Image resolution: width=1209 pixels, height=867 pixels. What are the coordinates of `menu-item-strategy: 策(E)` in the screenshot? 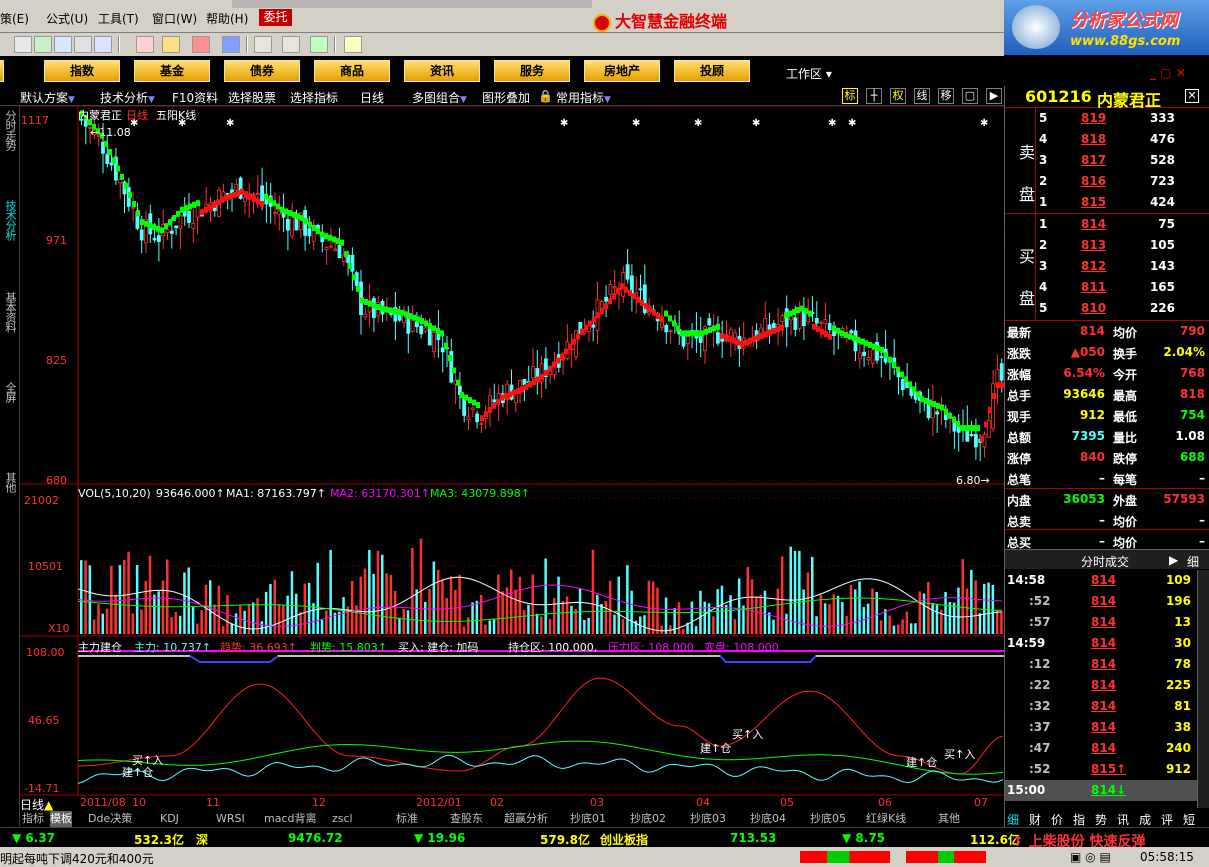 It's located at (14, 18).